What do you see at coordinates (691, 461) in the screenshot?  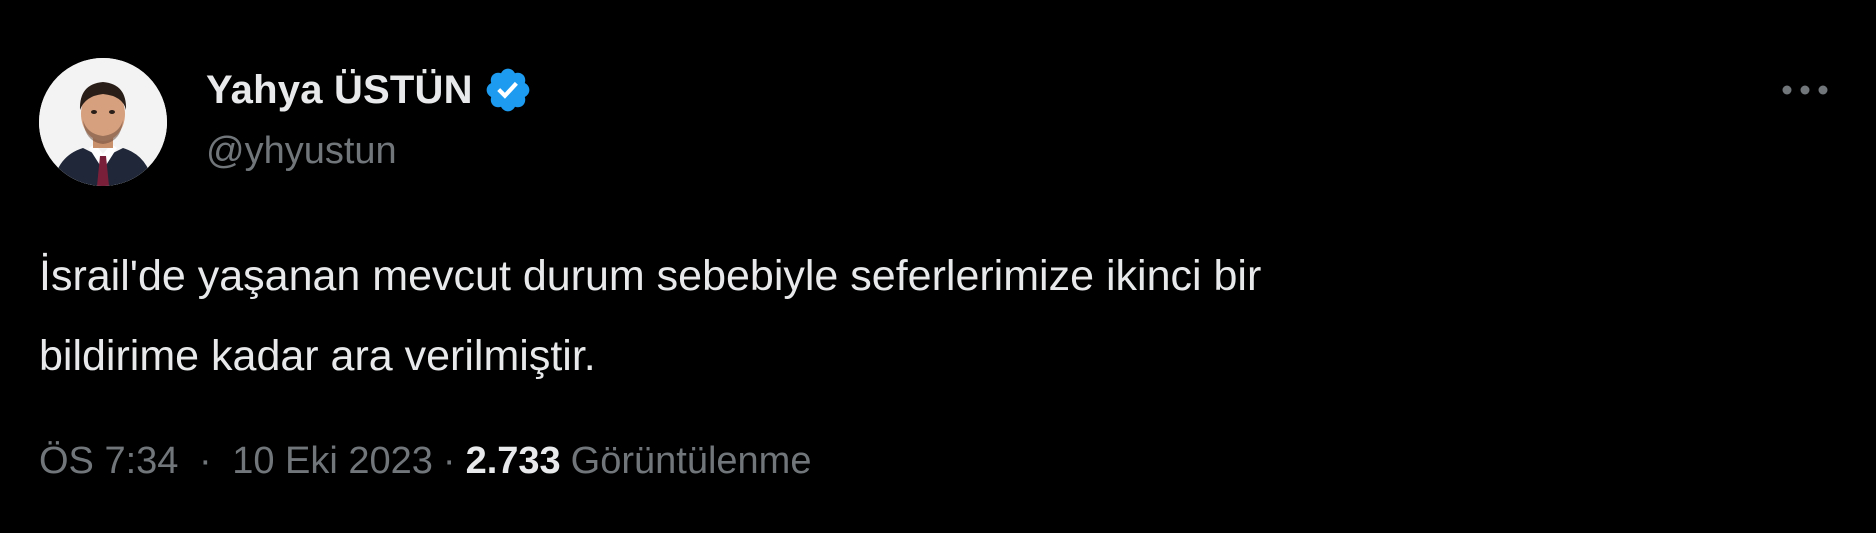 I see `views-label: Görüntülenme` at bounding box center [691, 461].